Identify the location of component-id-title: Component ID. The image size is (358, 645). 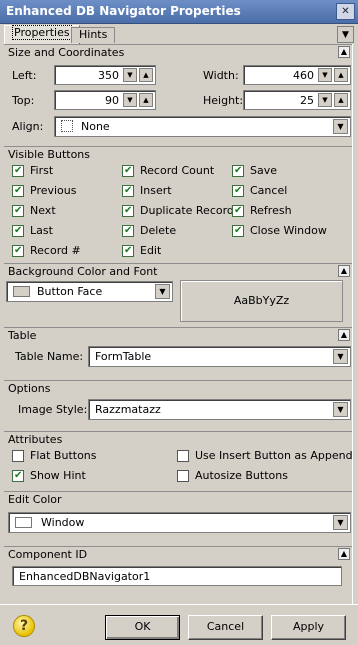
(48, 554).